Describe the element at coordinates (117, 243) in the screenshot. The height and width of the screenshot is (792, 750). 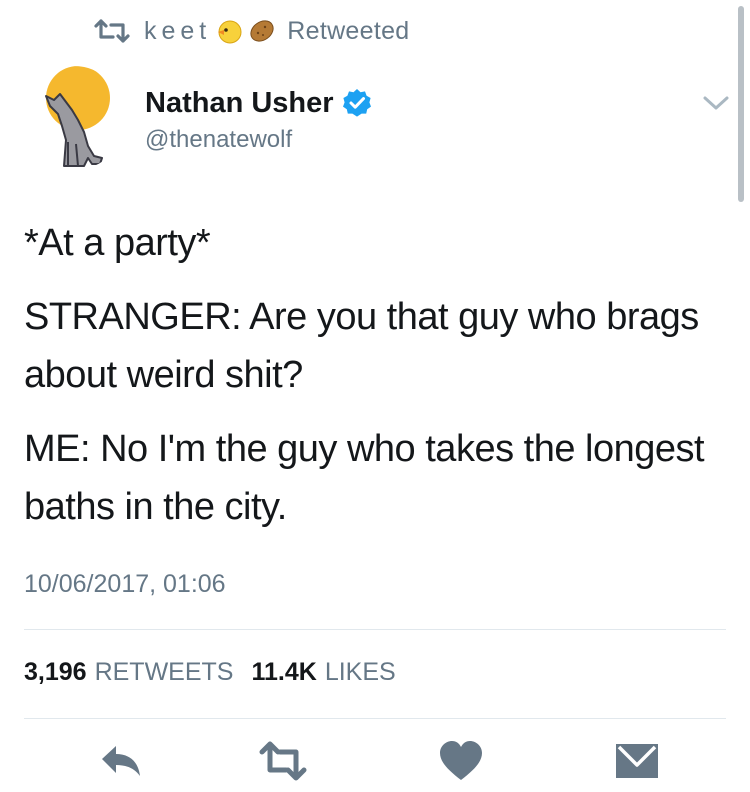
I see `tweet-paragraph: *At a party*` at that location.